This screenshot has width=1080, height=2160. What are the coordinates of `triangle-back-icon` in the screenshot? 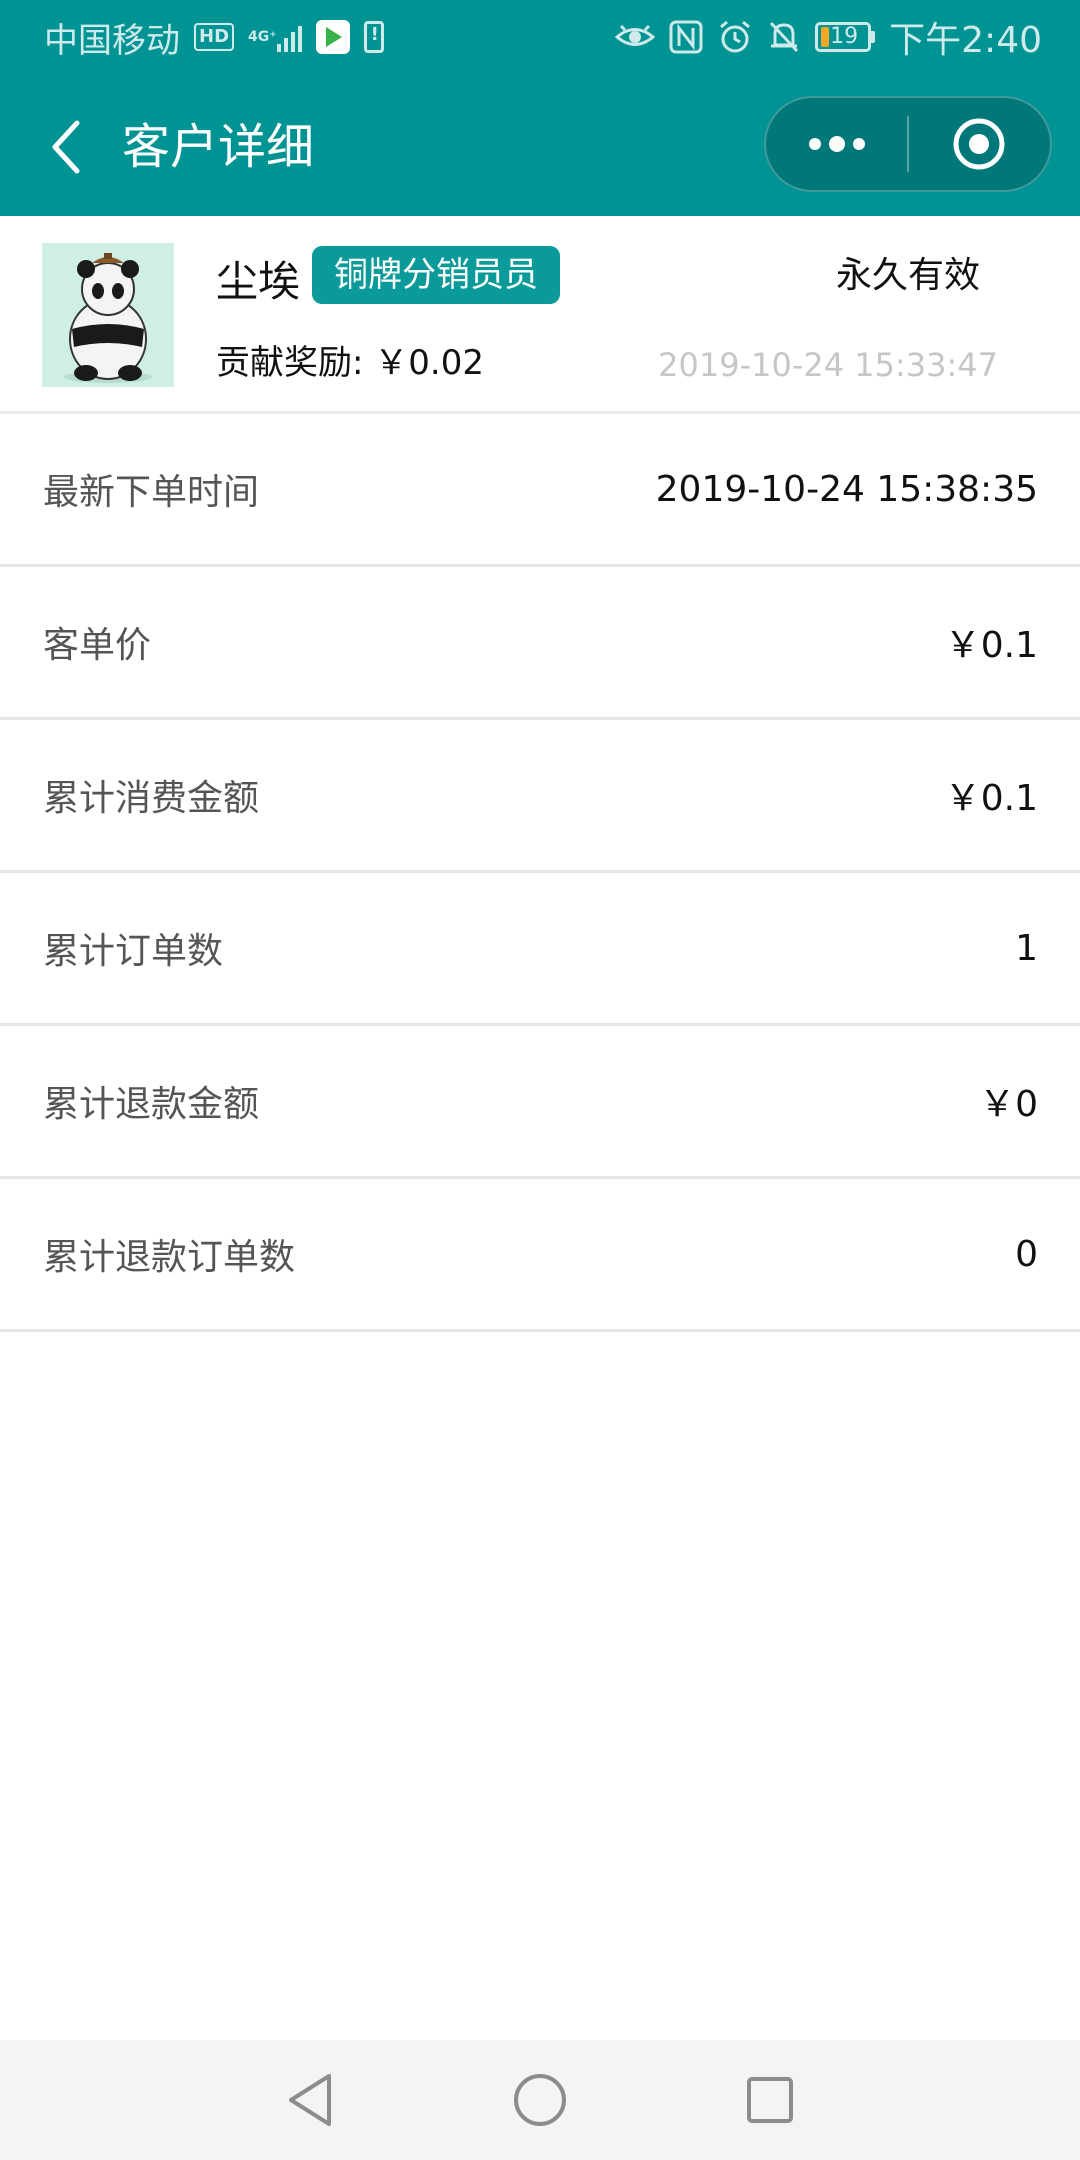 It's located at (310, 2100).